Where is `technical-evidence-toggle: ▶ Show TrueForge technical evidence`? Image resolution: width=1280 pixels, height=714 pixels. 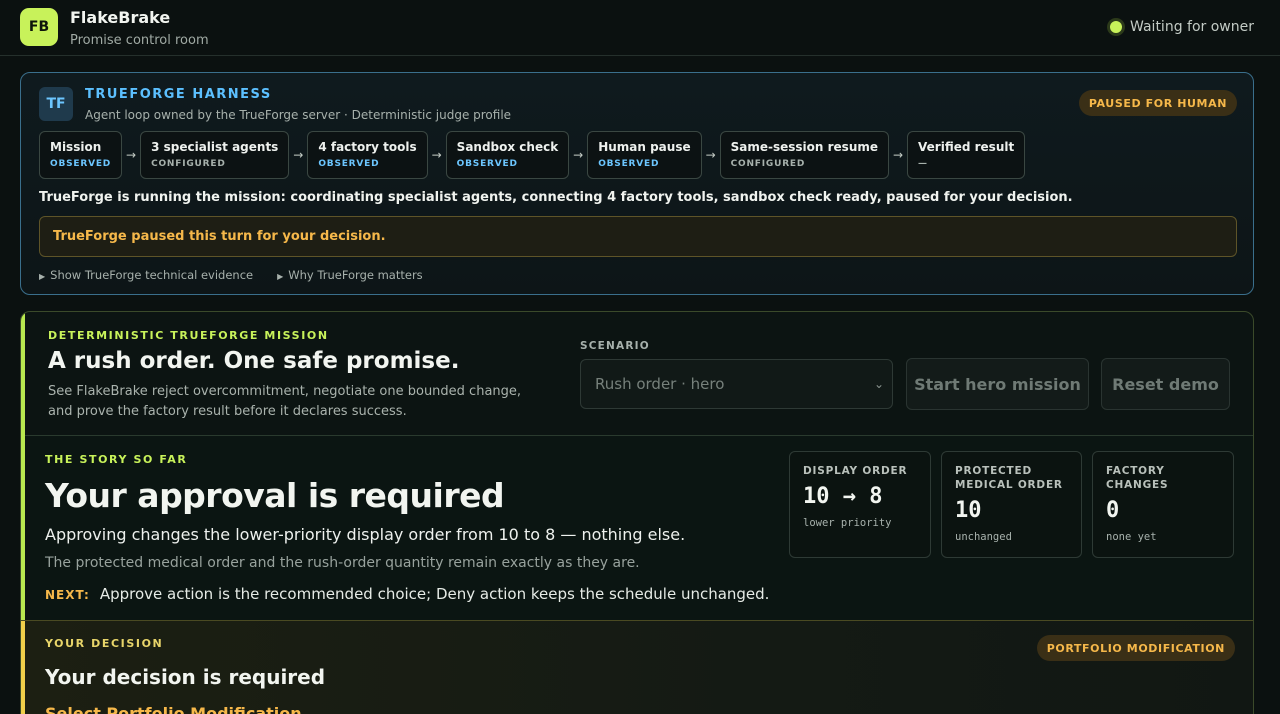
technical-evidence-toggle: ▶ Show TrueForge technical evidence is located at coordinates (146, 275).